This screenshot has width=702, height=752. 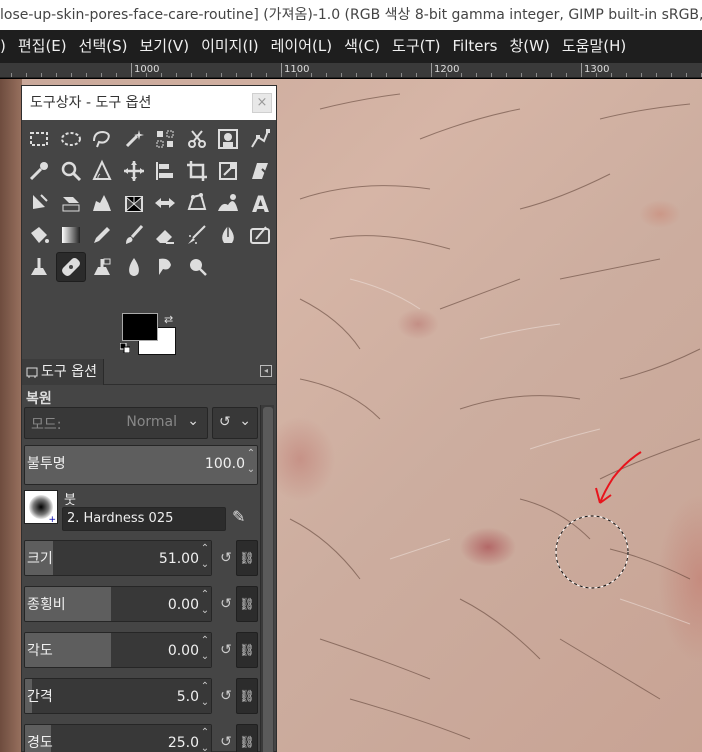 I want to click on move-icon, so click(x=134, y=171).